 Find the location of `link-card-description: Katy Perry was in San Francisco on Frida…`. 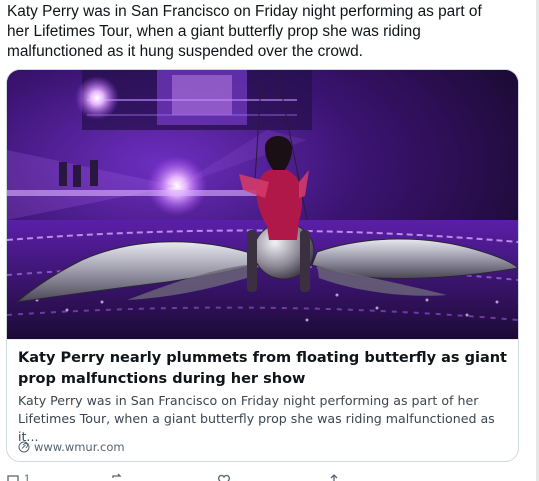

link-card-description: Katy Perry was in San Francisco on Frida… is located at coordinates (256, 418).